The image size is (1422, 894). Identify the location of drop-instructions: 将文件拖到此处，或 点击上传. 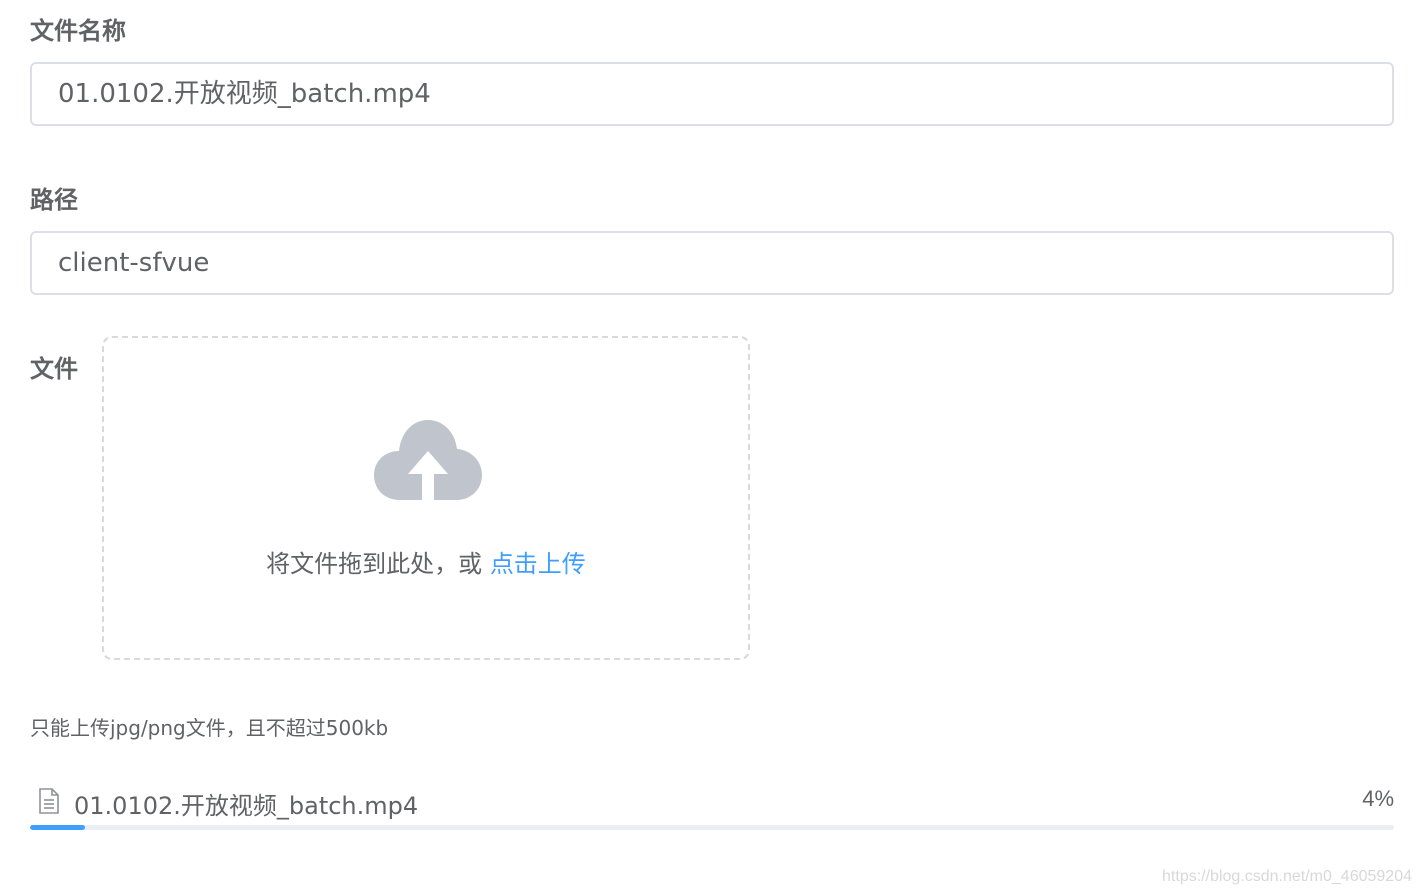
(426, 561).